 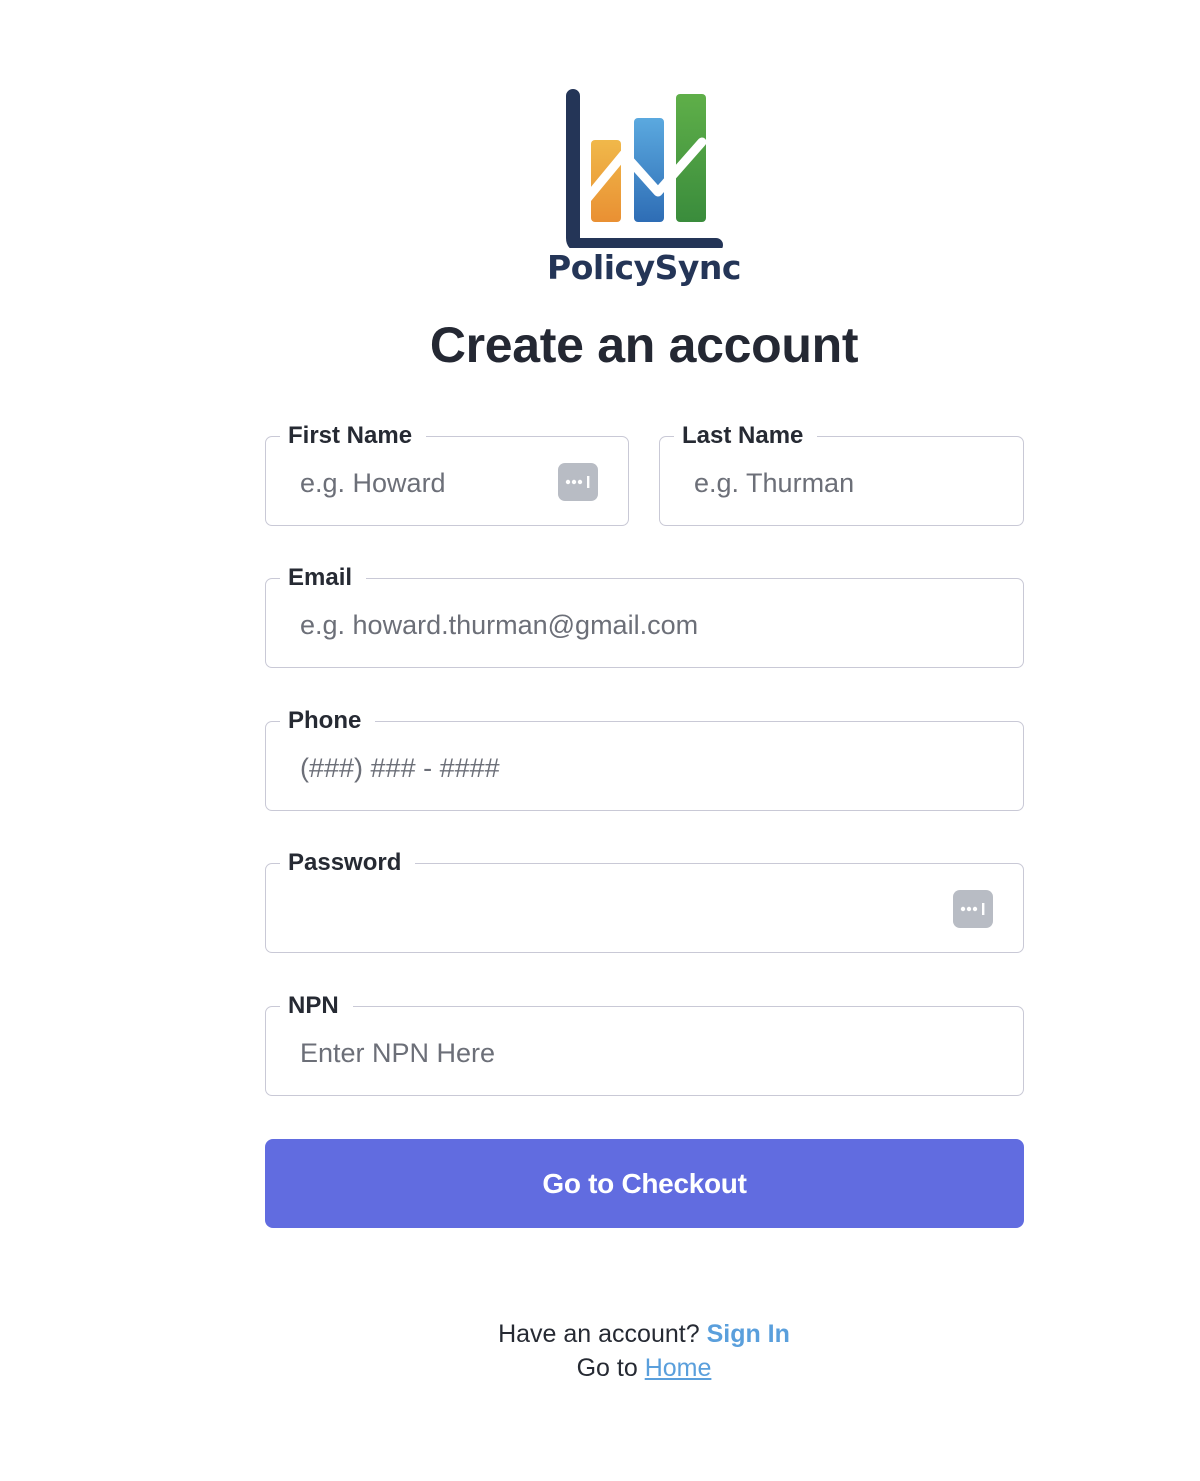 I want to click on last-name-field-box: Last Name, so click(x=841, y=473).